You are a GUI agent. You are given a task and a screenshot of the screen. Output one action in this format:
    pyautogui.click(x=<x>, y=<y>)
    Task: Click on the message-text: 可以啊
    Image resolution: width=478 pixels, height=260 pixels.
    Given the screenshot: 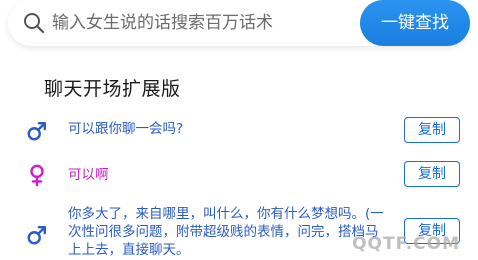 What is the action you would take?
    pyautogui.click(x=88, y=175)
    